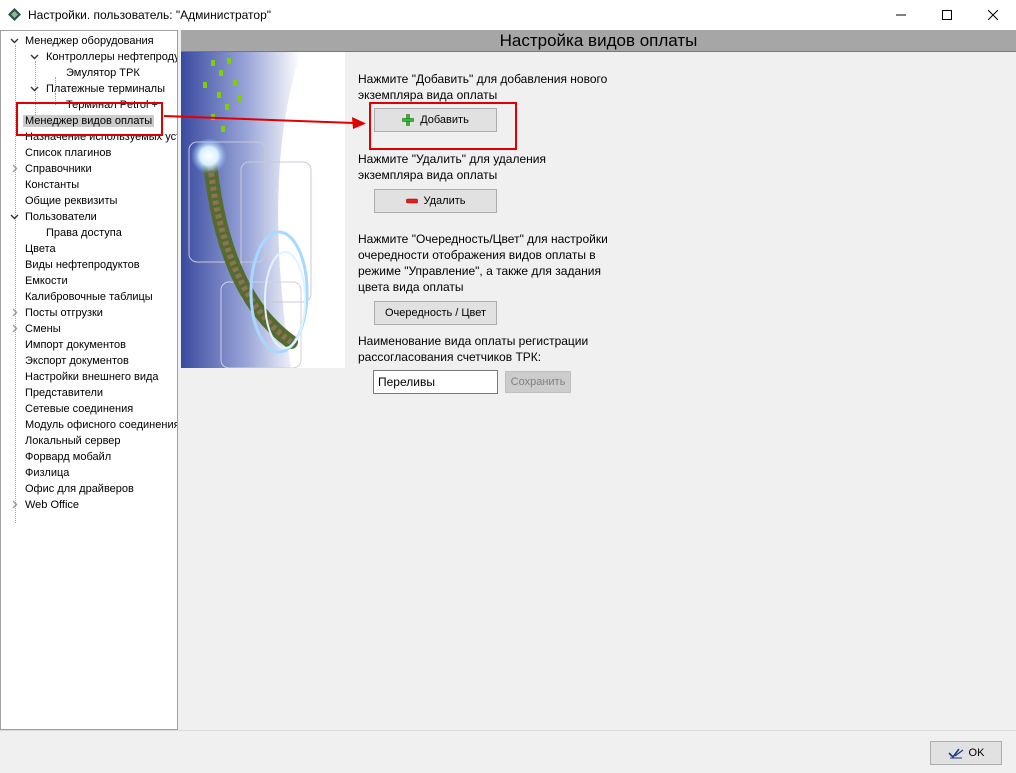 The height and width of the screenshot is (773, 1016). What do you see at coordinates (80, 105) in the screenshot?
I see `tree-item-terminal-petrol: Терминал Petrol +` at bounding box center [80, 105].